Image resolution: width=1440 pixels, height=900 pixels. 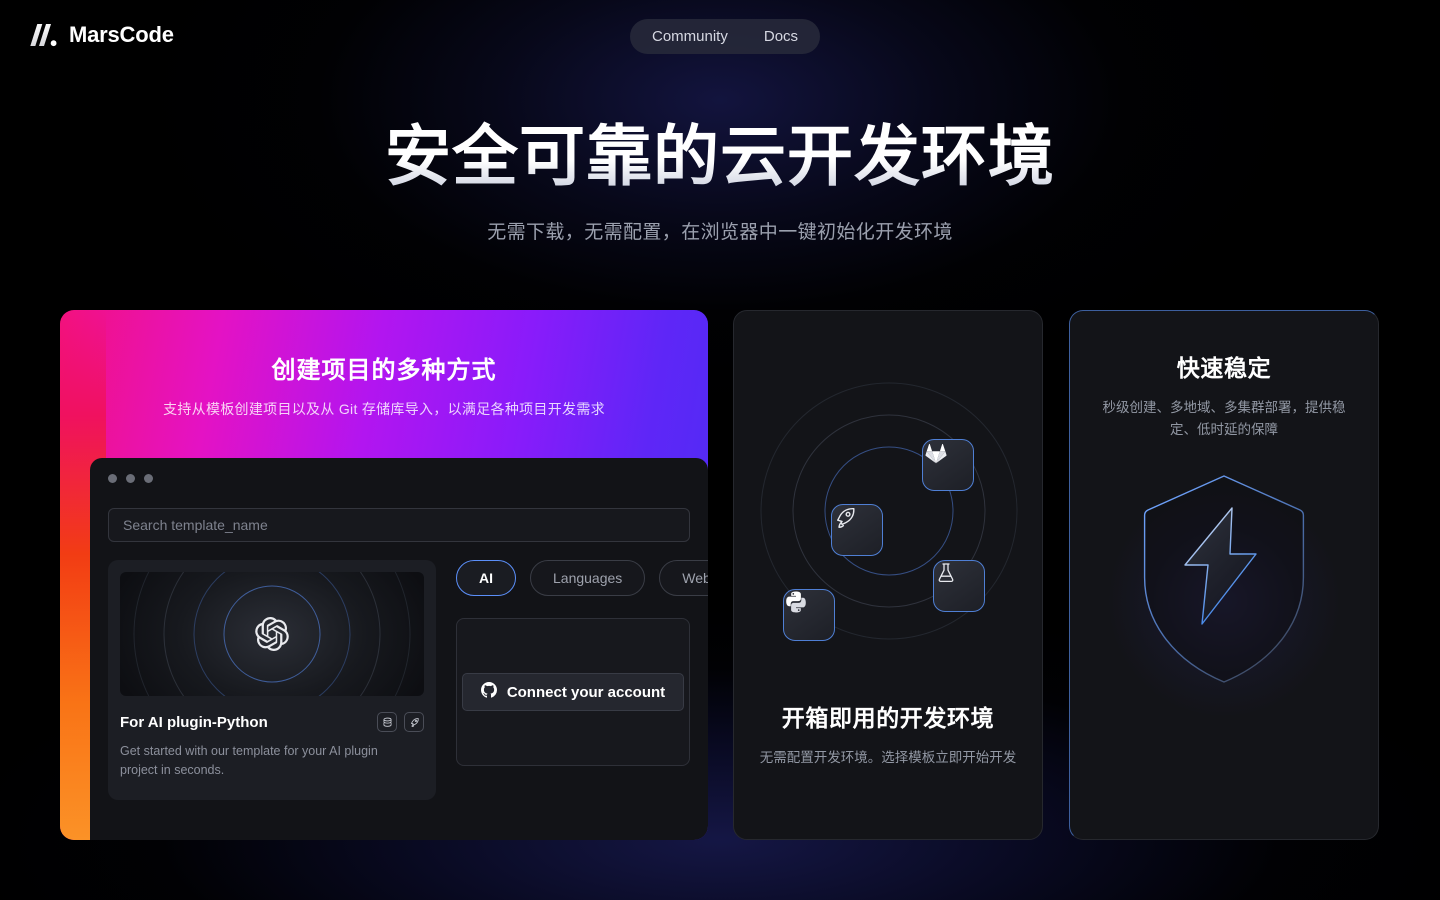 I want to click on card-fast-stable: 快速稳定 秒级创建、多地域、多集群部署，提供稳定、低时延的保障, so click(x=1224, y=575).